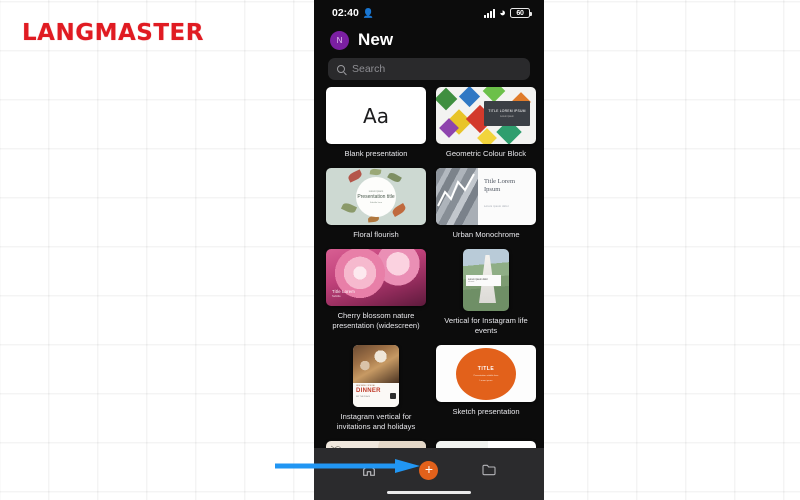 This screenshot has width=800, height=500. I want to click on template-label: Geometric Colour Block, so click(486, 153).